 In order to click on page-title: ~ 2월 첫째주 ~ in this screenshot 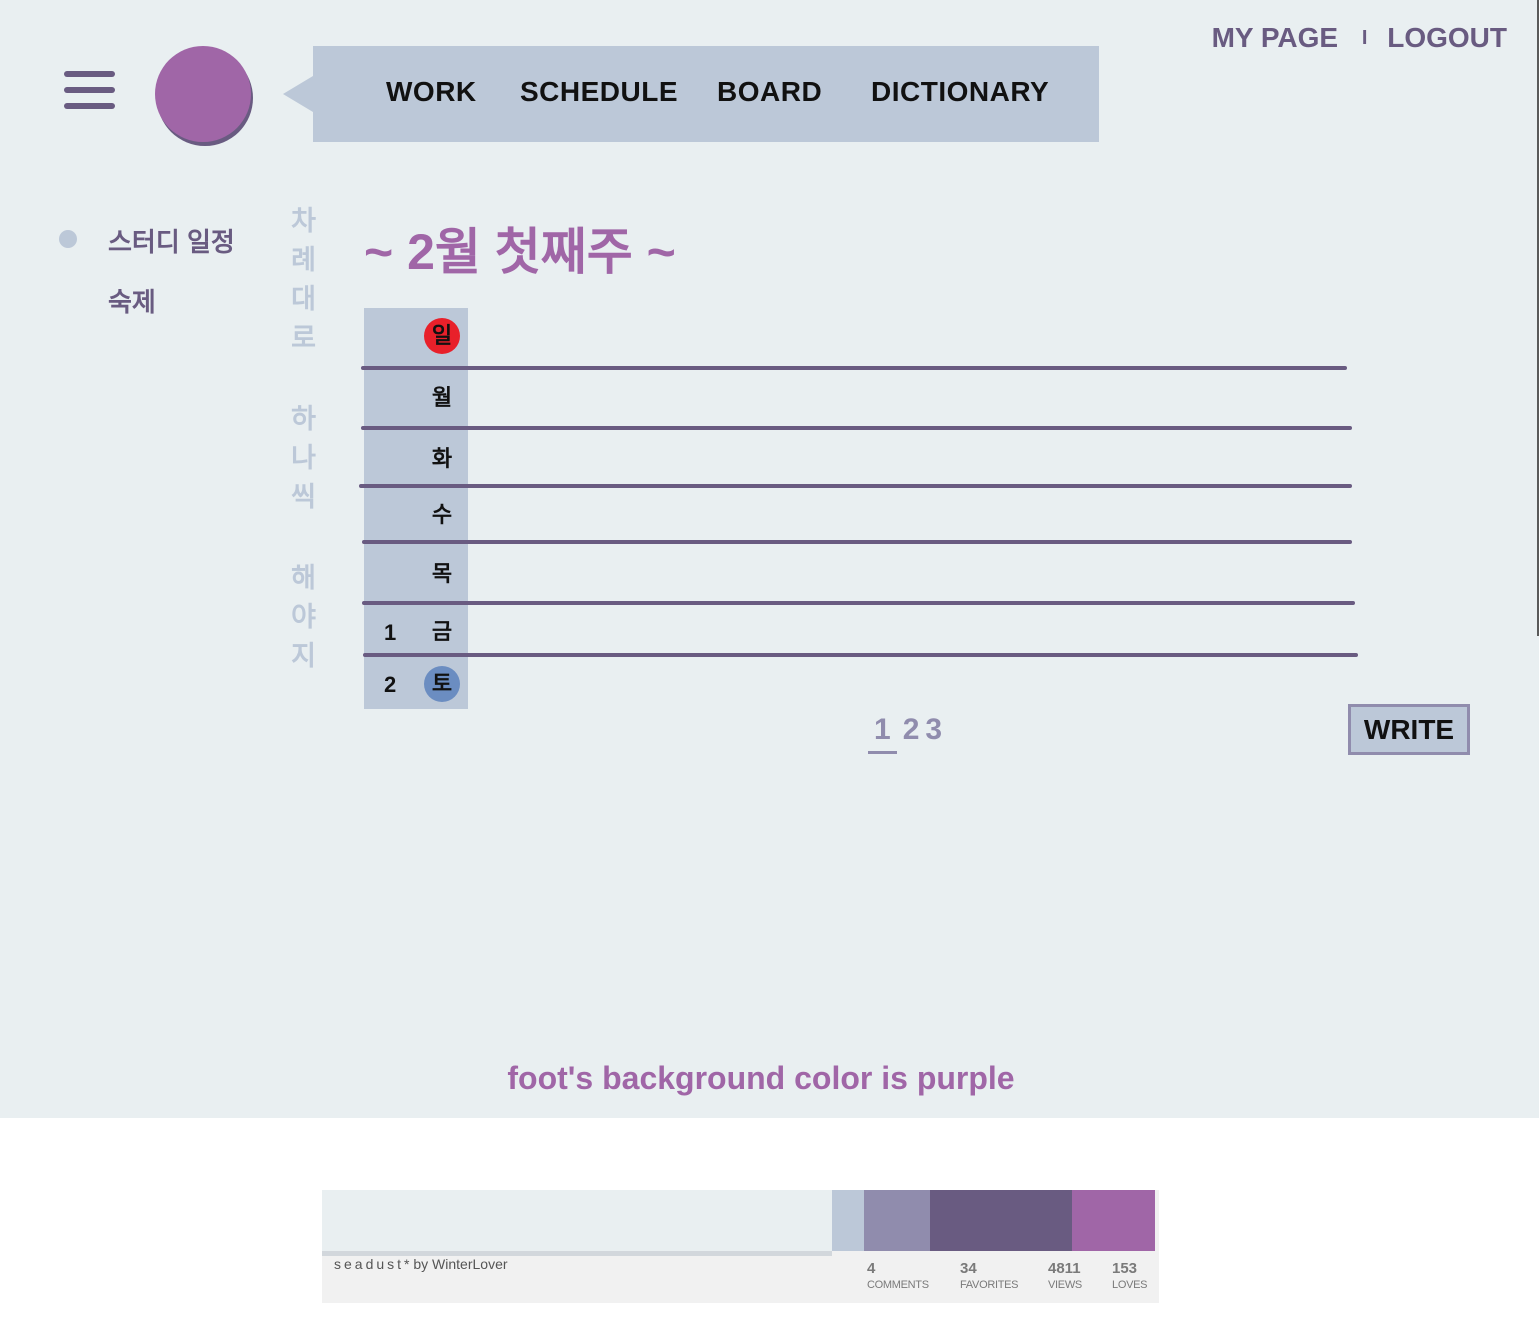, I will do `click(520, 252)`.